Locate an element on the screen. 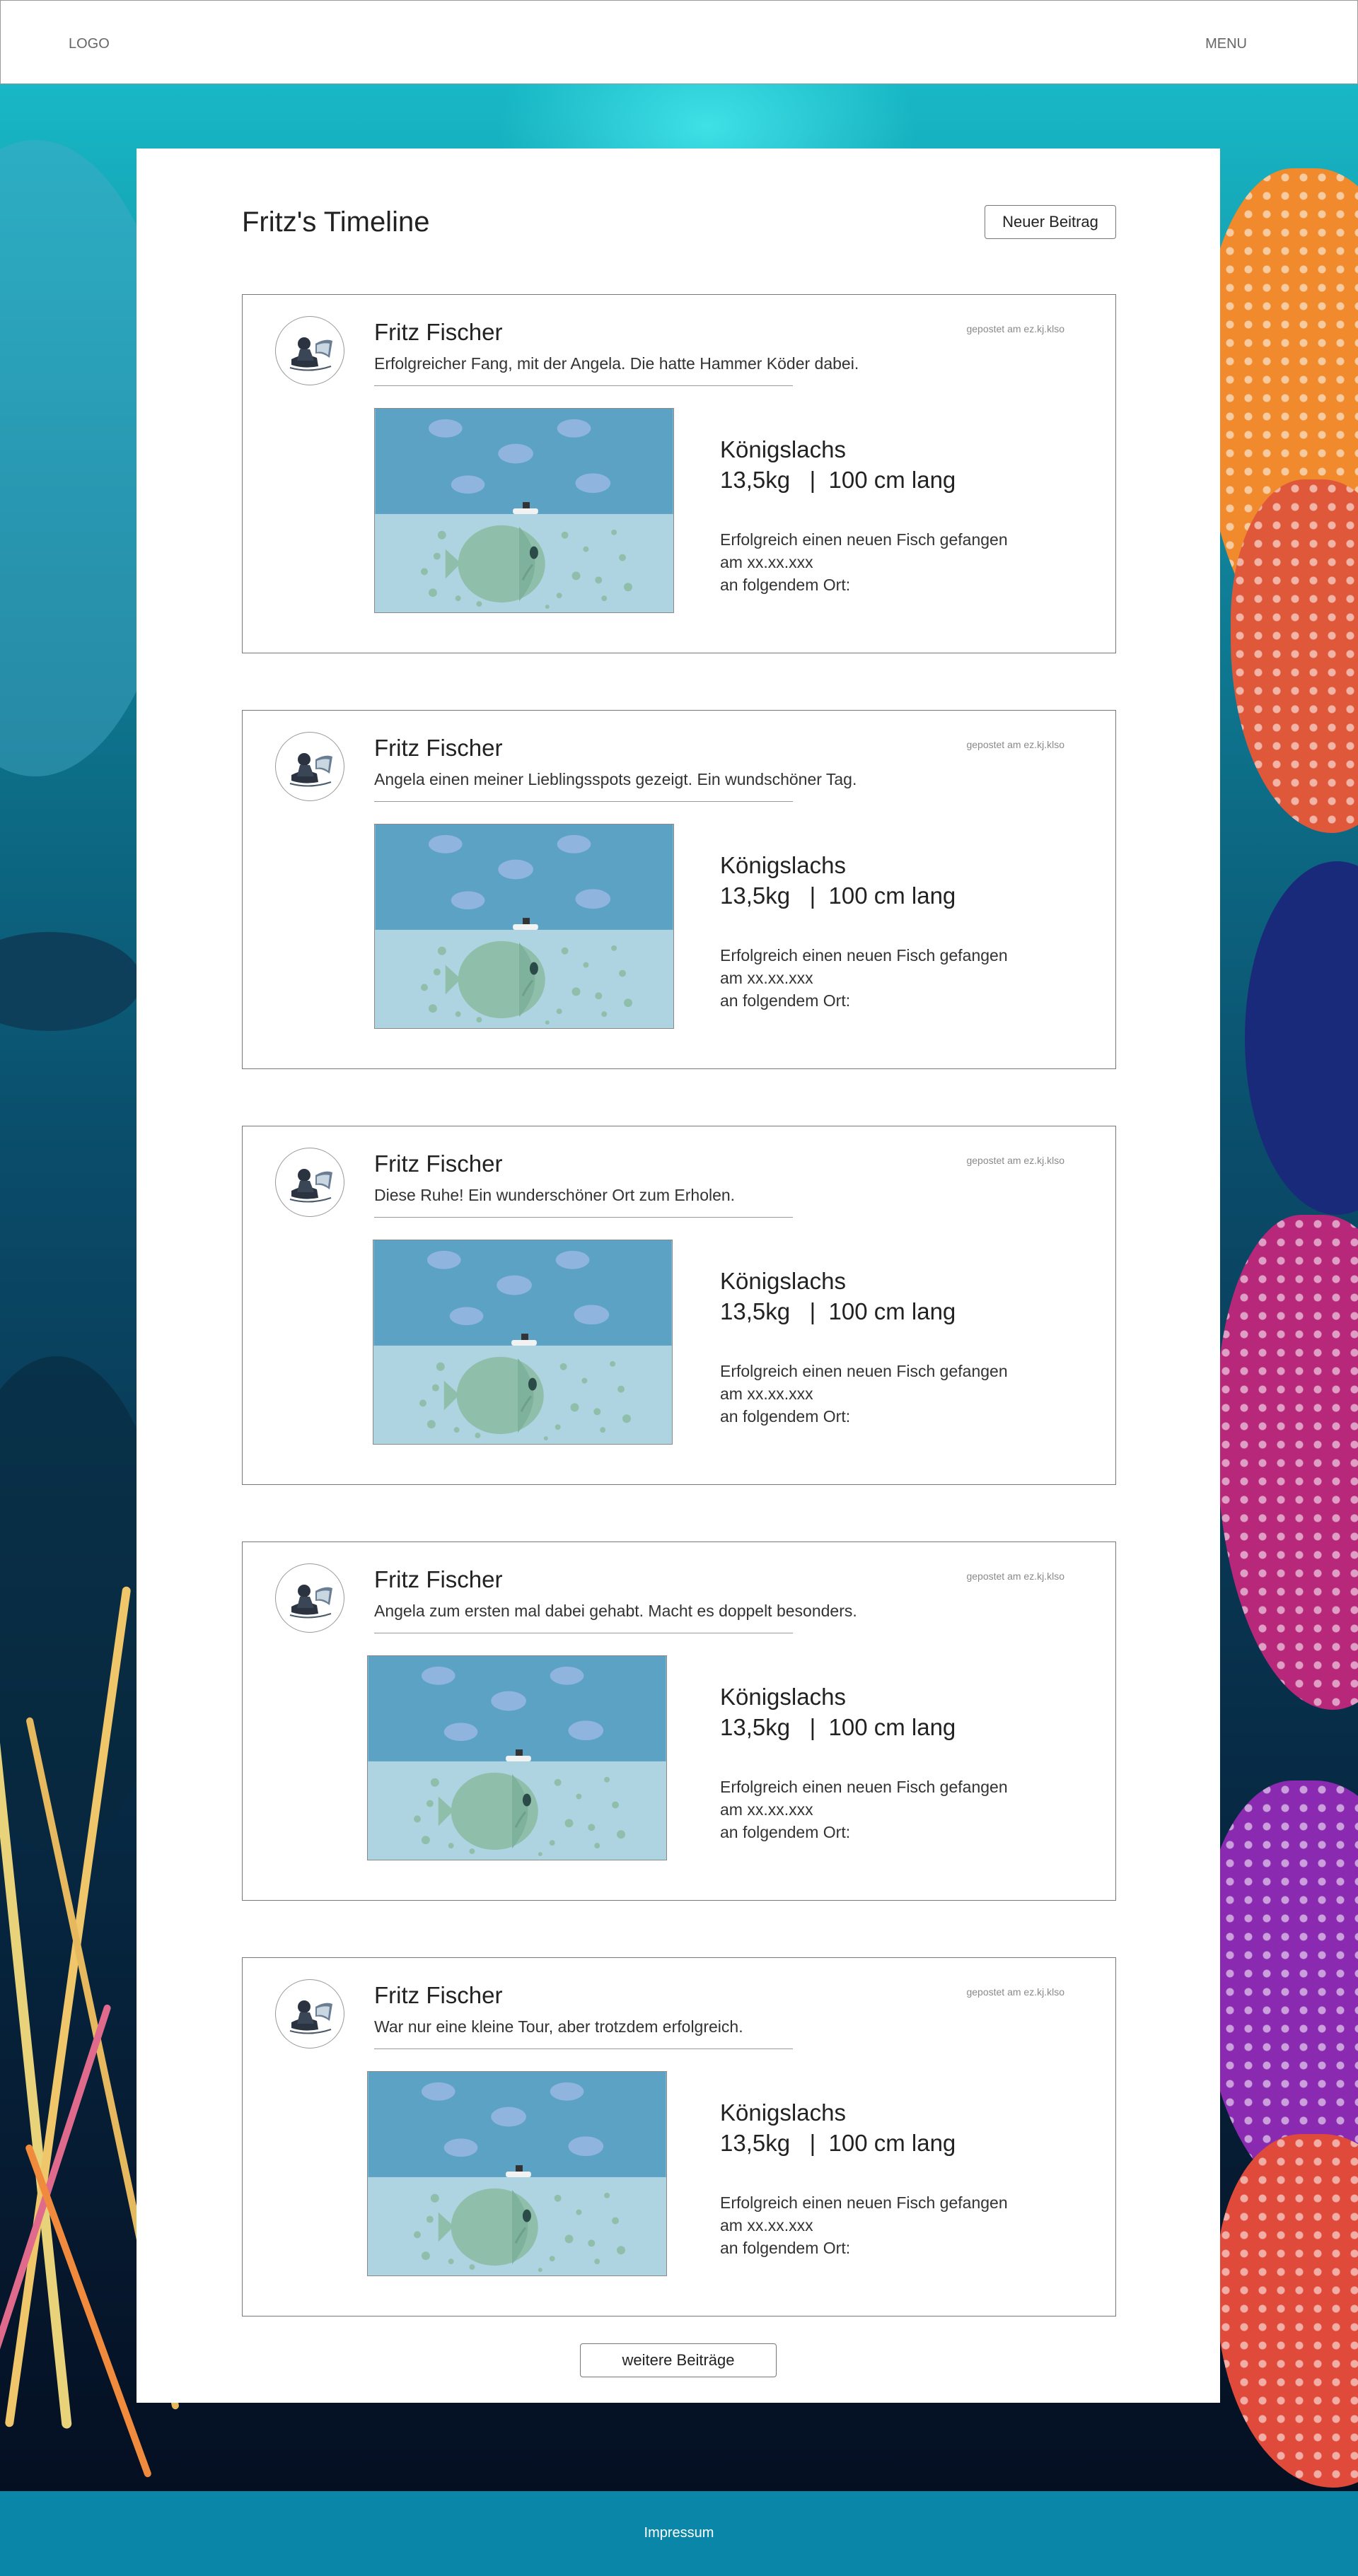 This screenshot has width=1358, height=2576. top-navbar: LOGO MENU is located at coordinates (679, 42).